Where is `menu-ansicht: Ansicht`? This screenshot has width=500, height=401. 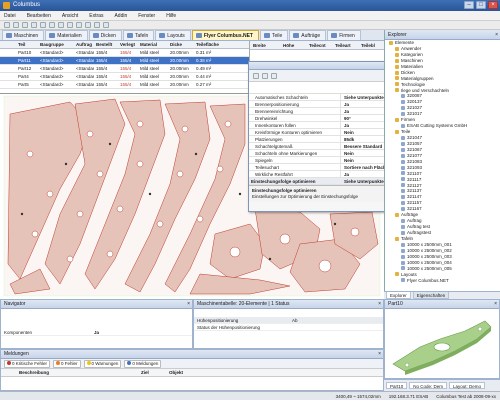 menu-ansicht: Ansicht is located at coordinates (70, 16).